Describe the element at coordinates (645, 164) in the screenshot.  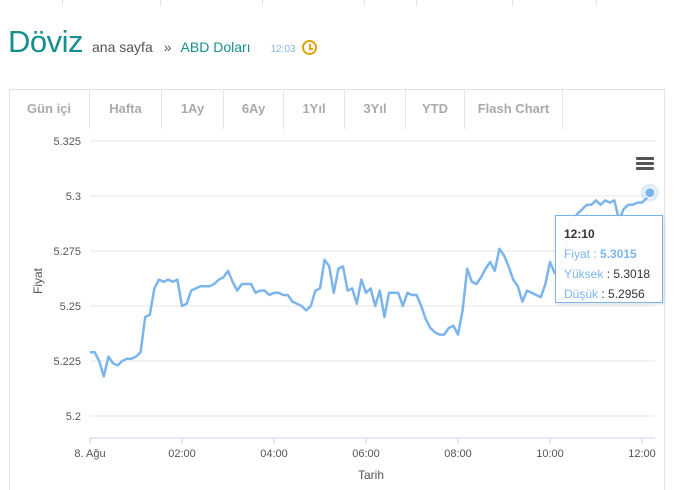
I see `chart-menu-icon` at that location.